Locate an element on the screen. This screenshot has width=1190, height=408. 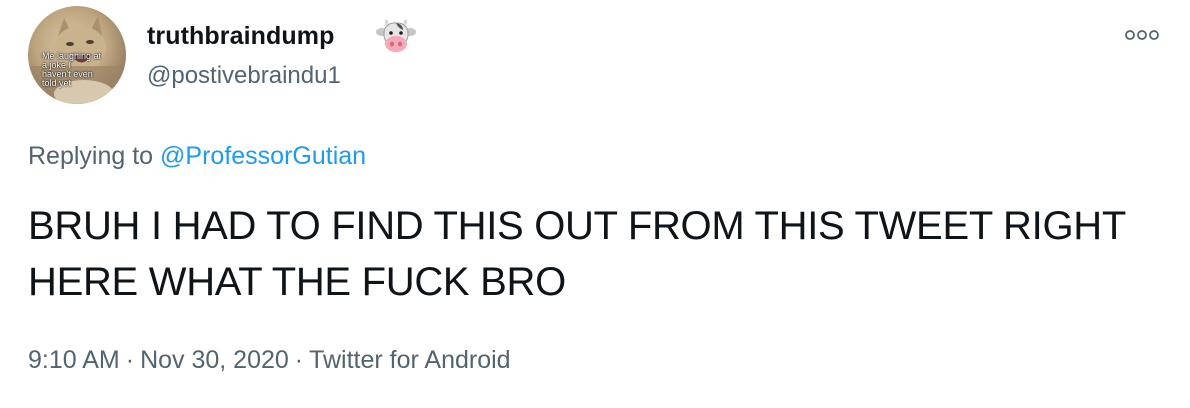
user-handle: @postivebraindu1 is located at coordinates (244, 76).